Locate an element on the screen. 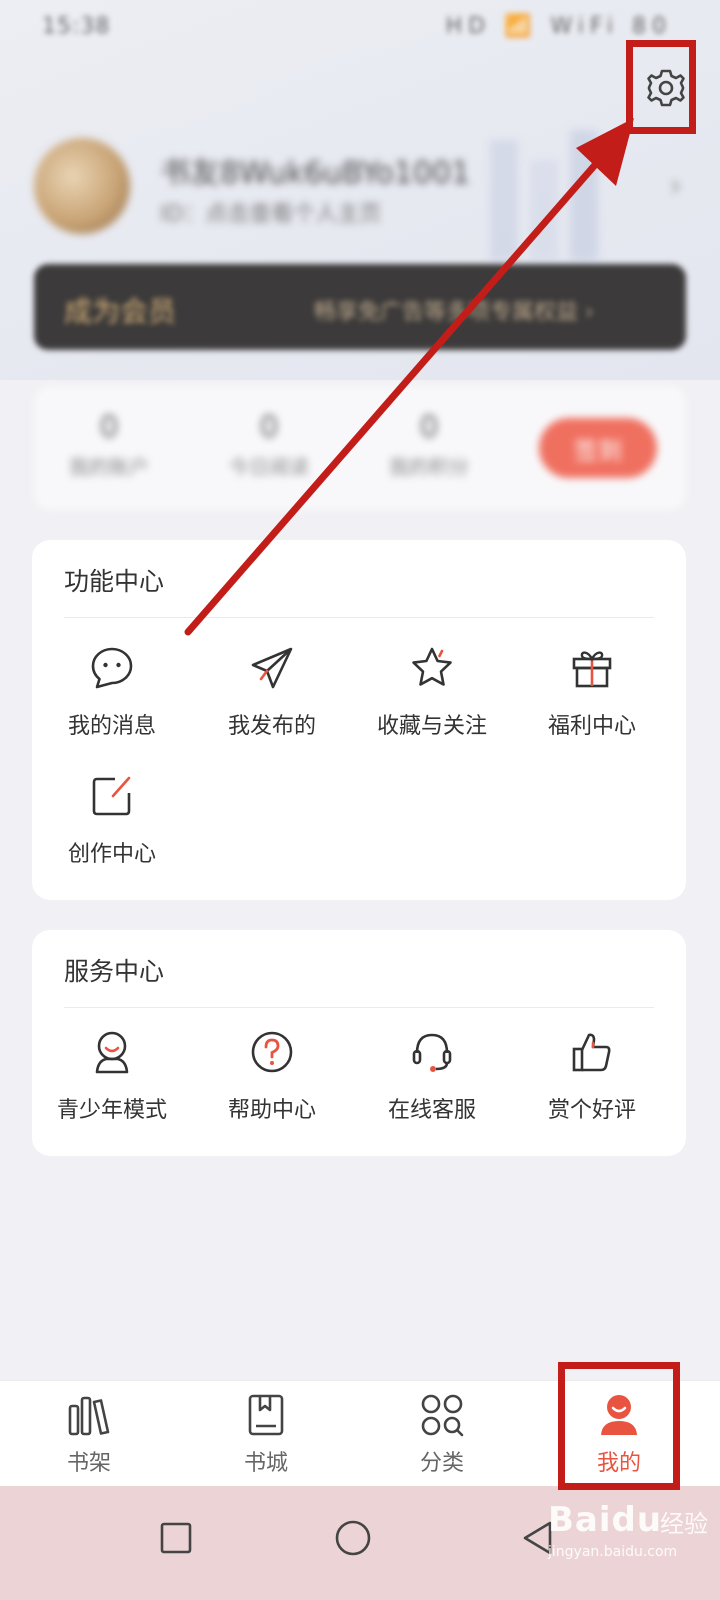 Image resolution: width=720 pixels, height=1600 pixels. stat-label: 我的积分 is located at coordinates (429, 467).